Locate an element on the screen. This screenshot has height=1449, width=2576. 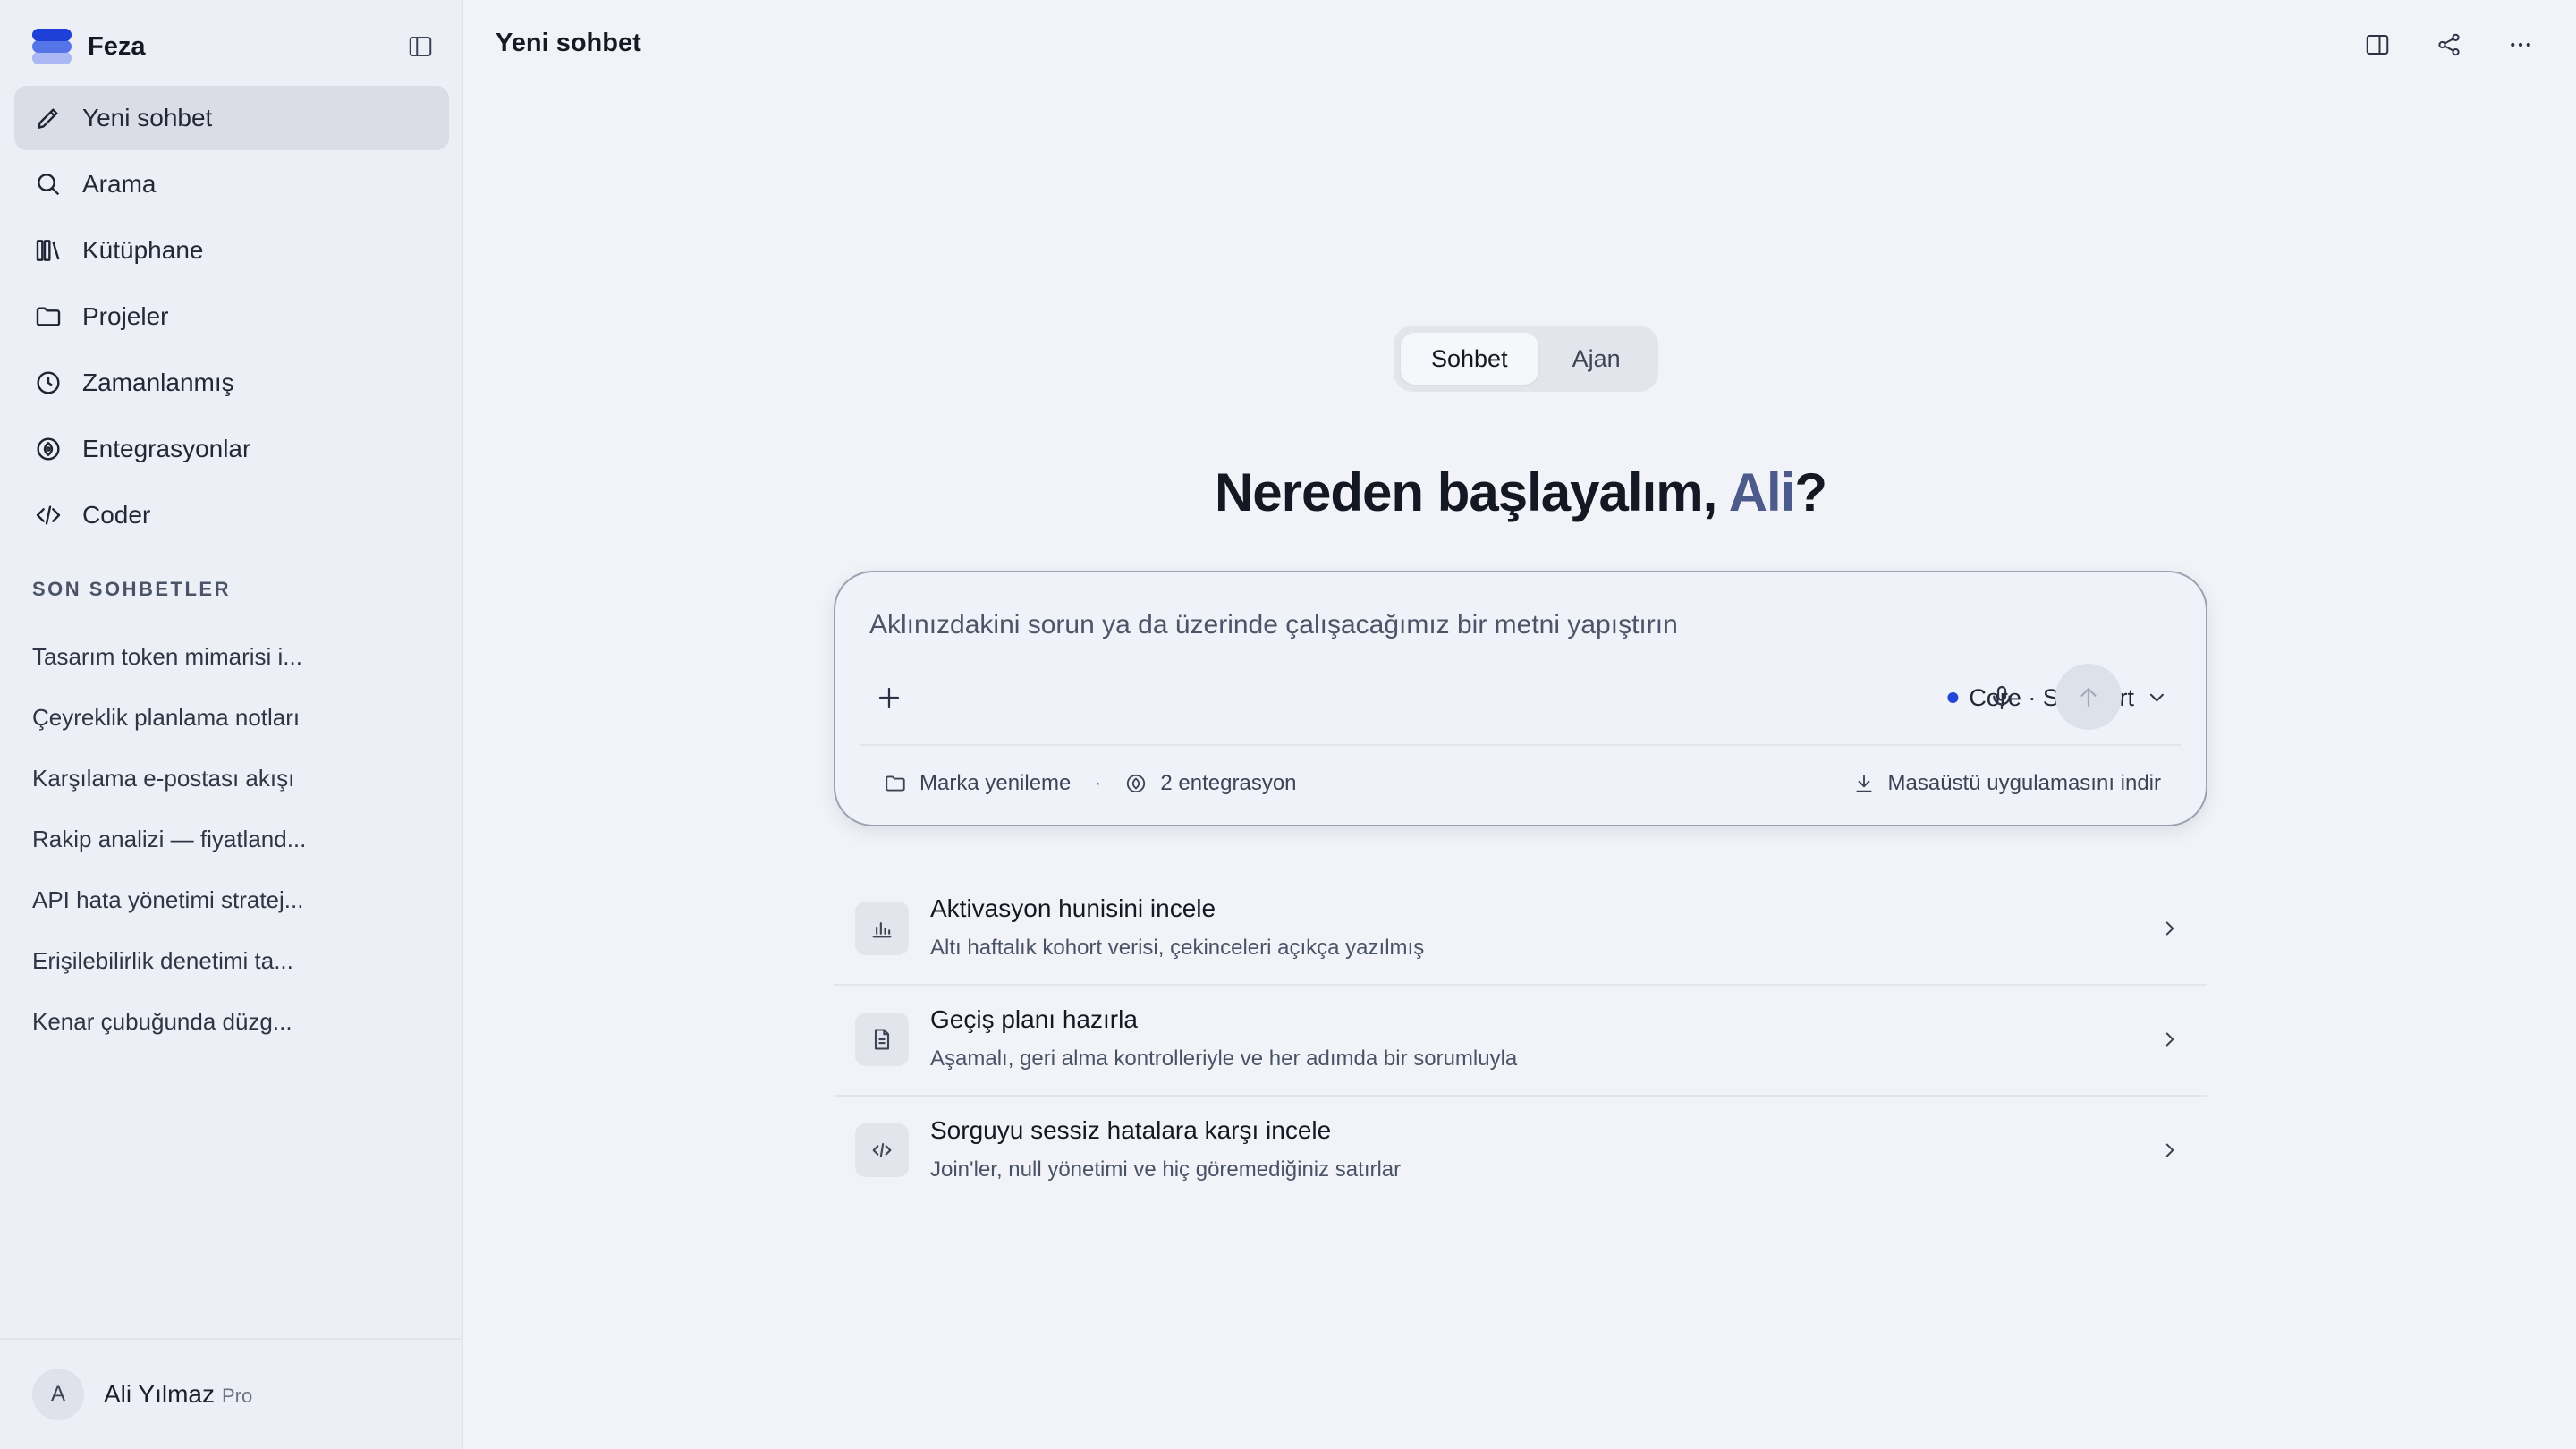
mode-toggle: Sohbet Ajan is located at coordinates (1526, 359).